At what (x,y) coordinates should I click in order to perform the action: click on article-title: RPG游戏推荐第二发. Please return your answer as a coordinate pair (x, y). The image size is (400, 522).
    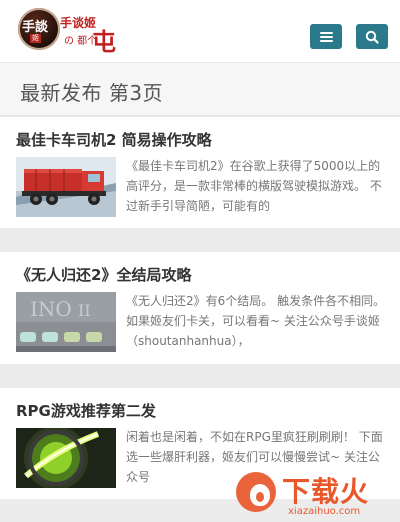
    Looking at the image, I should click on (86, 410).